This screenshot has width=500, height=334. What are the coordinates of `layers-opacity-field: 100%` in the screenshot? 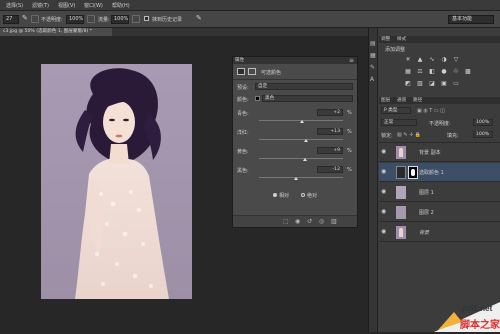 It's located at (483, 122).